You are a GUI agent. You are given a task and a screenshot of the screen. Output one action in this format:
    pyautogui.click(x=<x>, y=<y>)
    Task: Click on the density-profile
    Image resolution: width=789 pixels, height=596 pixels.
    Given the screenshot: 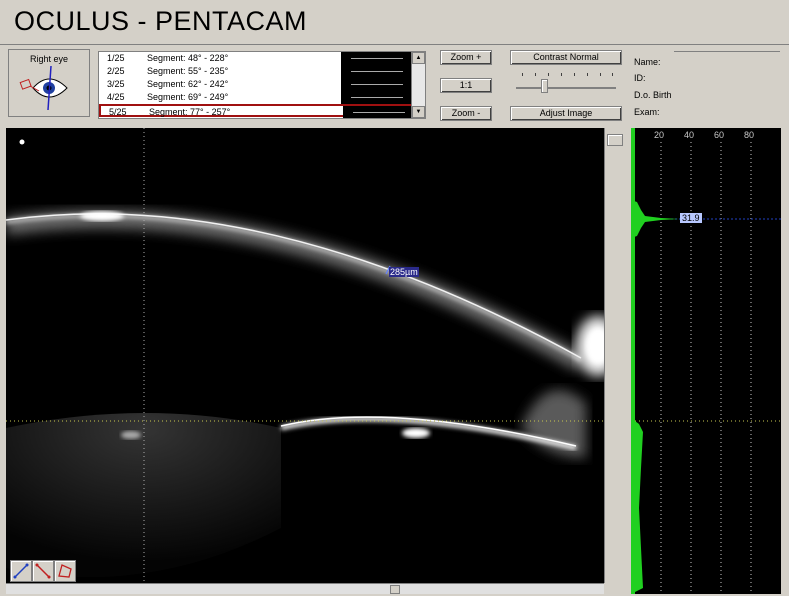 What is the action you would take?
    pyautogui.click(x=706, y=361)
    